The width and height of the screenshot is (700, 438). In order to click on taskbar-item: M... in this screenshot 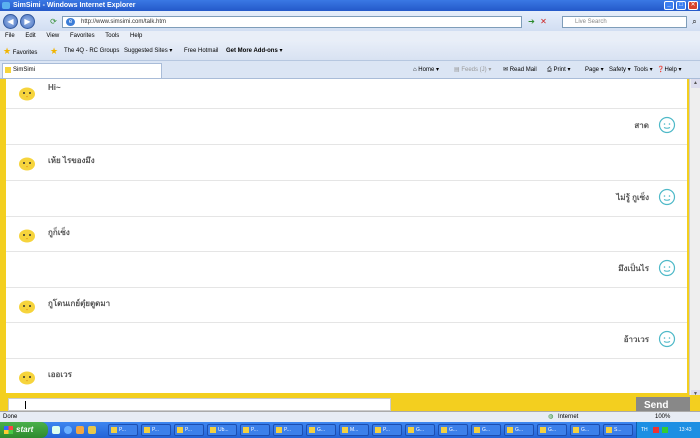, I will do `click(354, 430)`.